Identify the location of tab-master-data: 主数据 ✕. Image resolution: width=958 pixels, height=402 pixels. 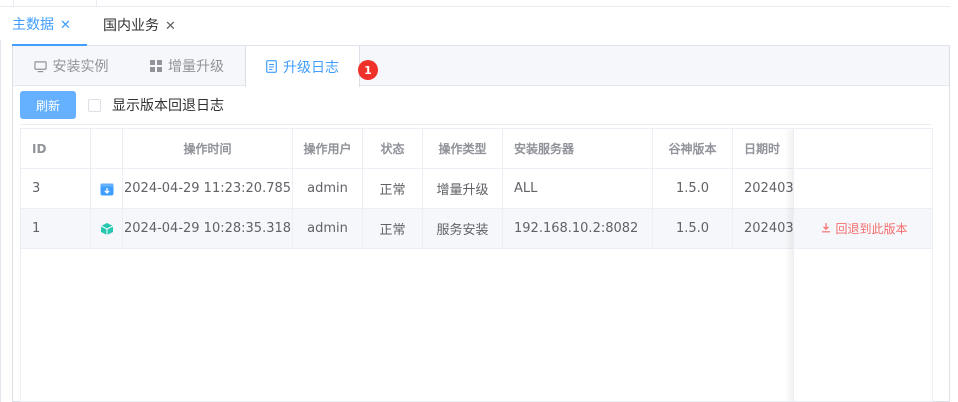
(49, 26).